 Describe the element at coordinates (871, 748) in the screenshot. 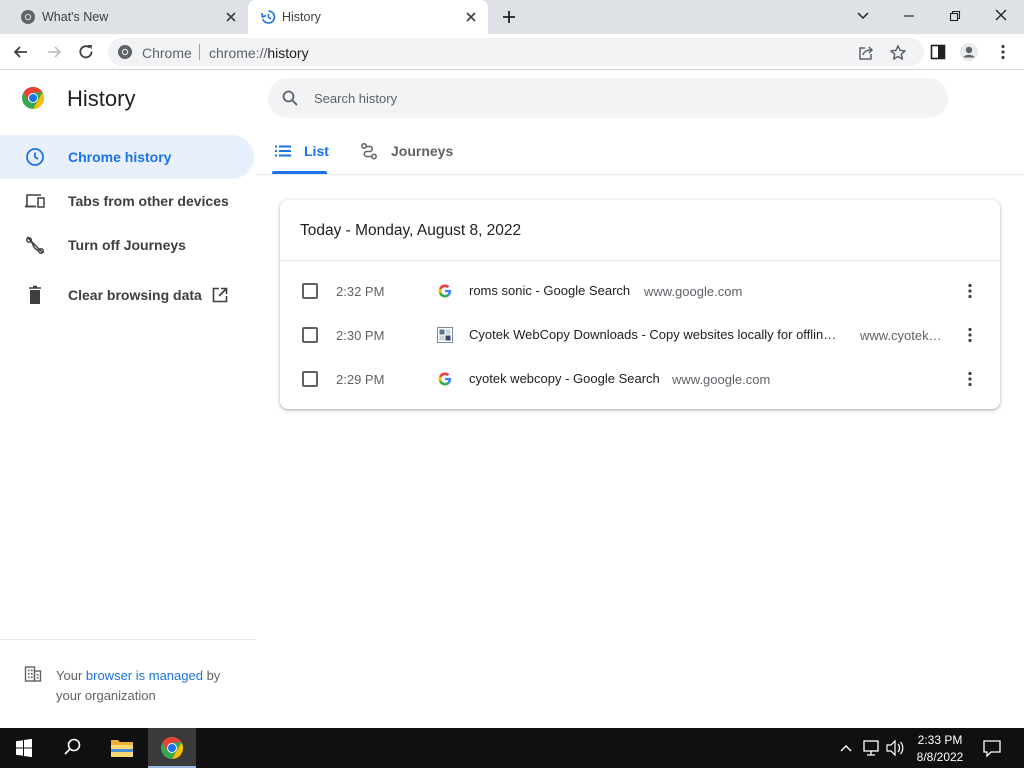

I see `network-icon` at that location.